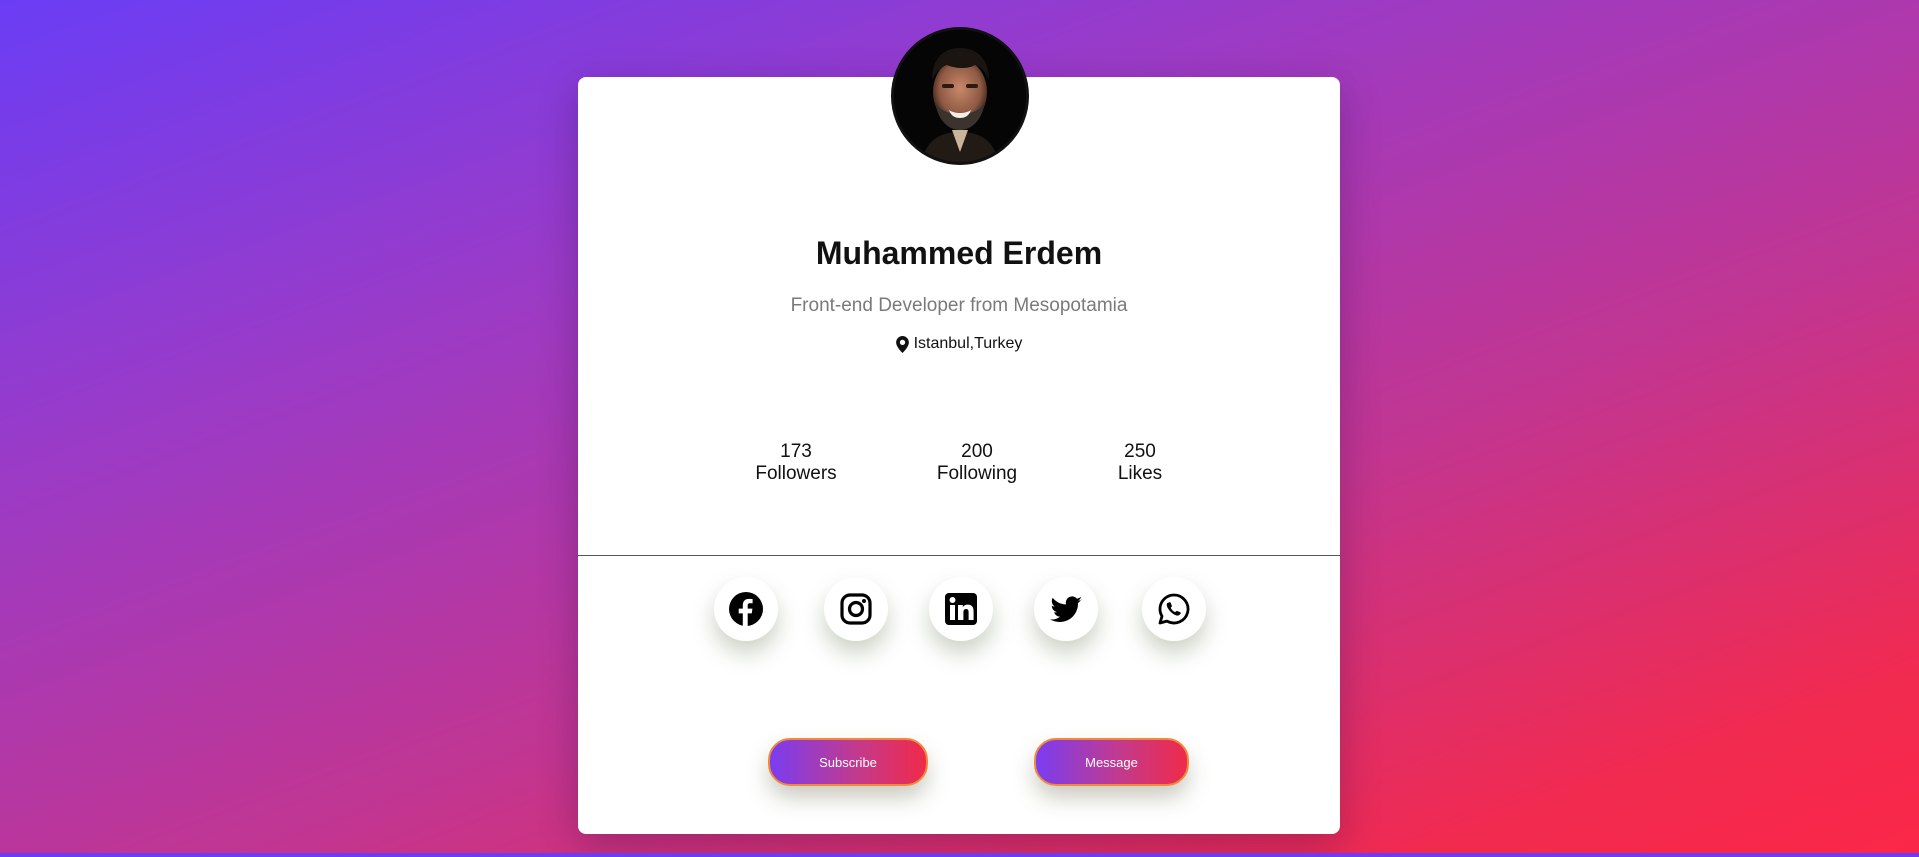 This screenshot has height=857, width=1919. Describe the element at coordinates (977, 451) in the screenshot. I see `stat-value: 200` at that location.